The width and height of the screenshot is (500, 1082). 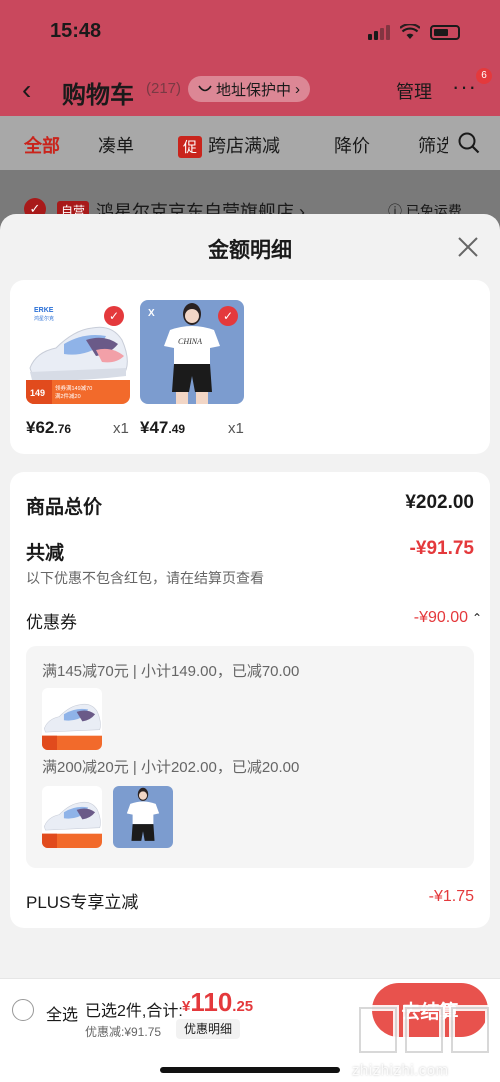 I want to click on brand-logo-erke: ERKE, so click(x=44, y=310).